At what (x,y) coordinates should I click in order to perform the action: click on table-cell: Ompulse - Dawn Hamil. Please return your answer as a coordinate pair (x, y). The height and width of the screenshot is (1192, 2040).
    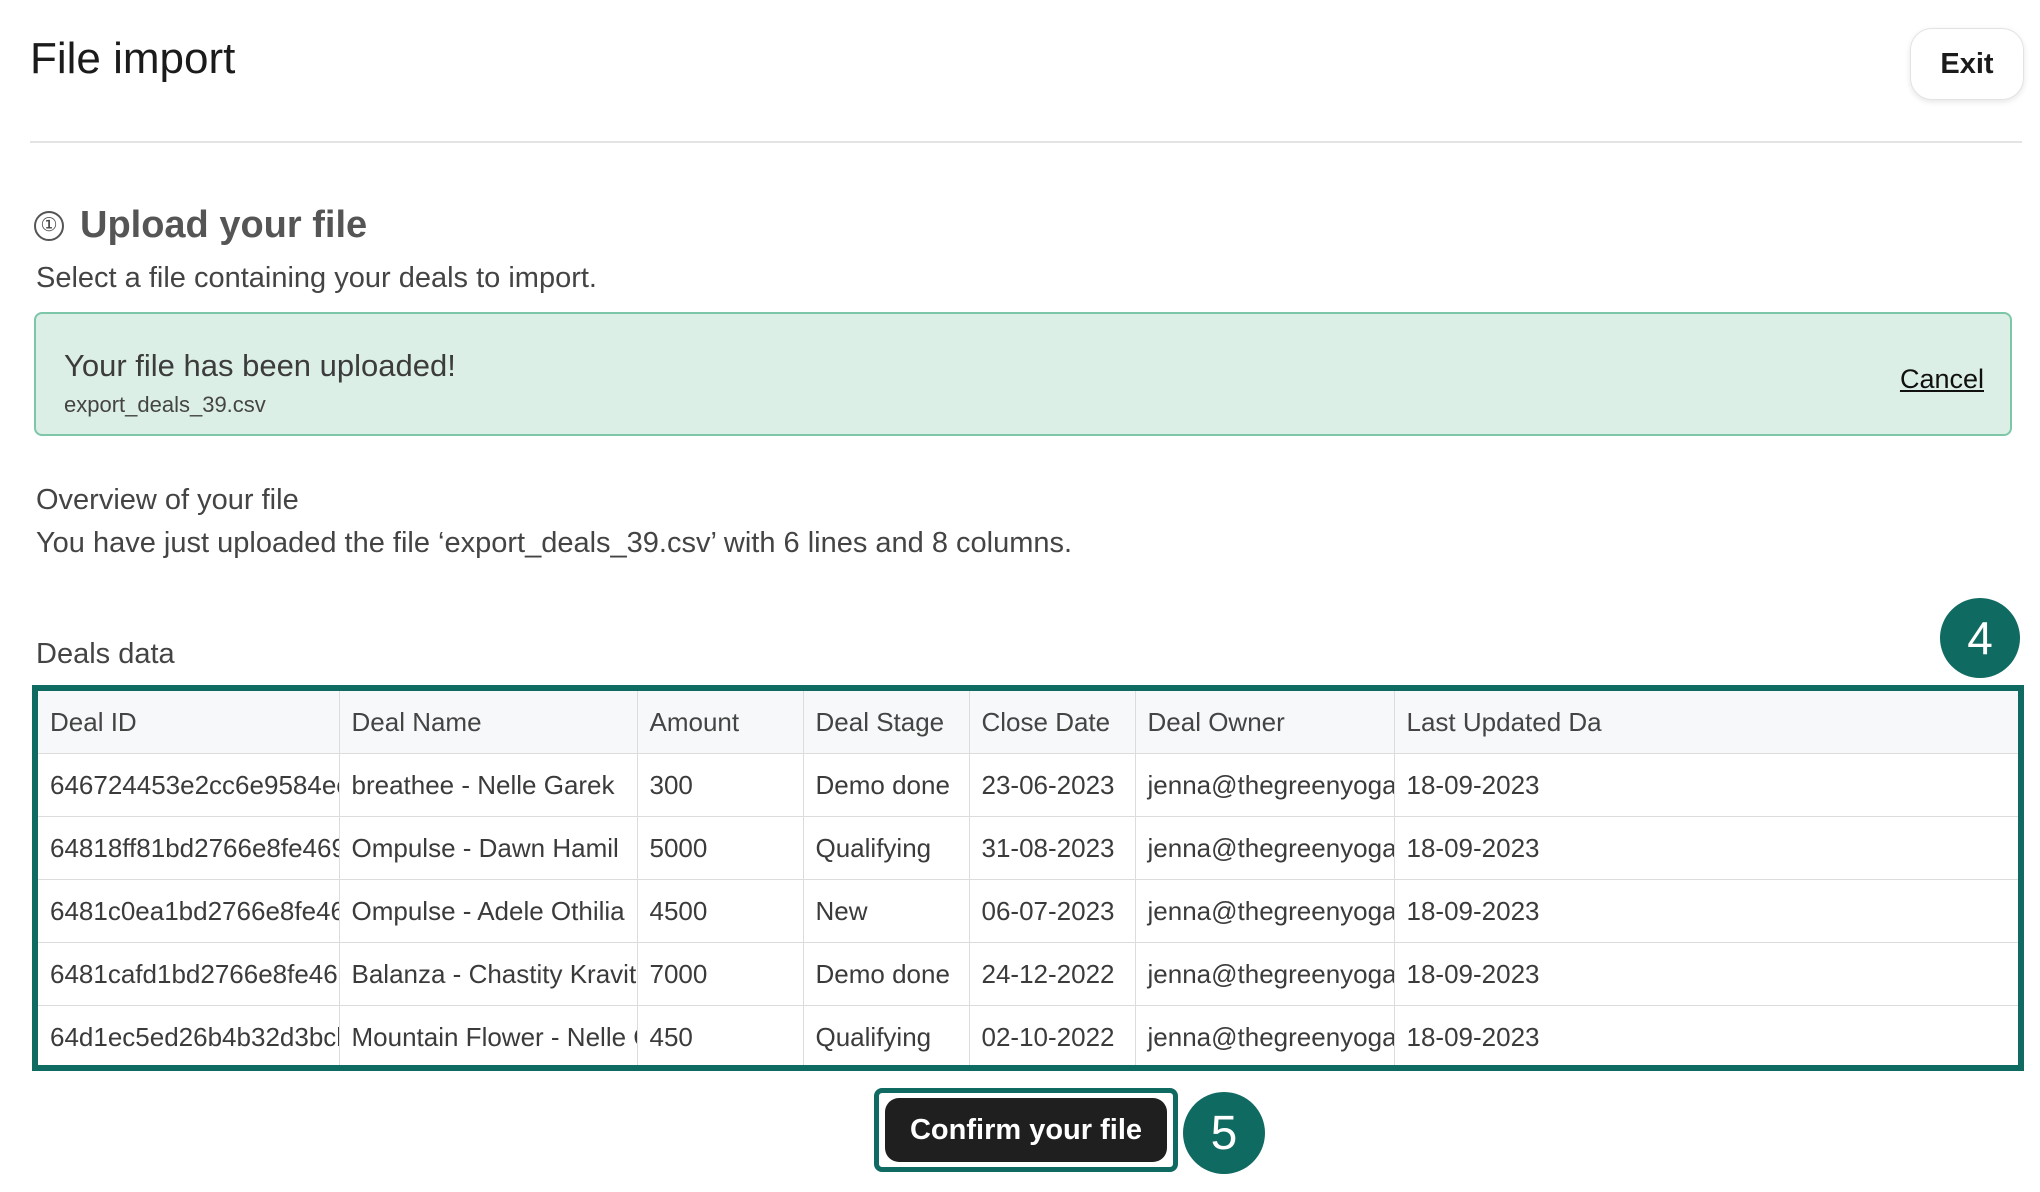
    Looking at the image, I should click on (488, 848).